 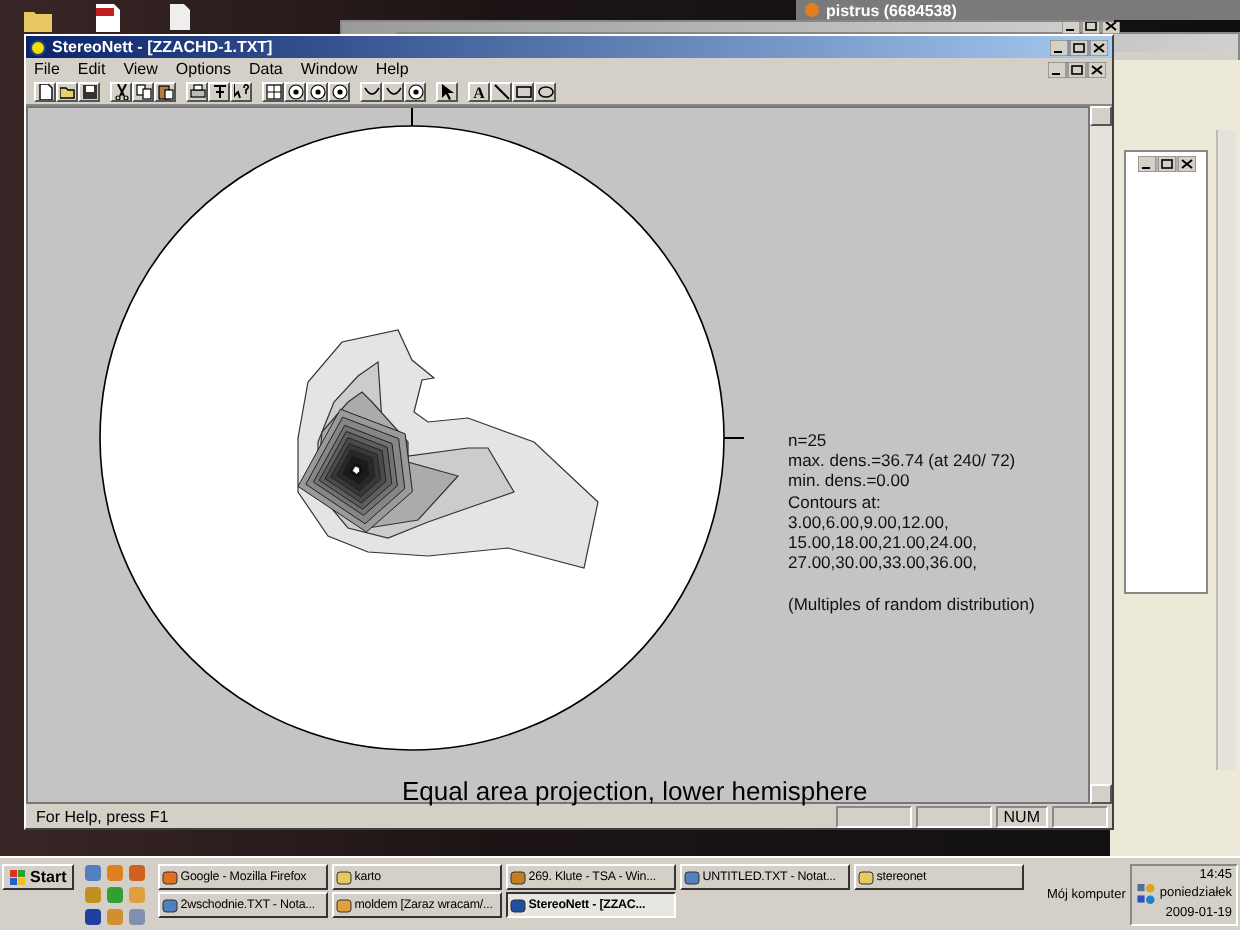 What do you see at coordinates (734, 438) in the screenshot?
I see `east-tick` at bounding box center [734, 438].